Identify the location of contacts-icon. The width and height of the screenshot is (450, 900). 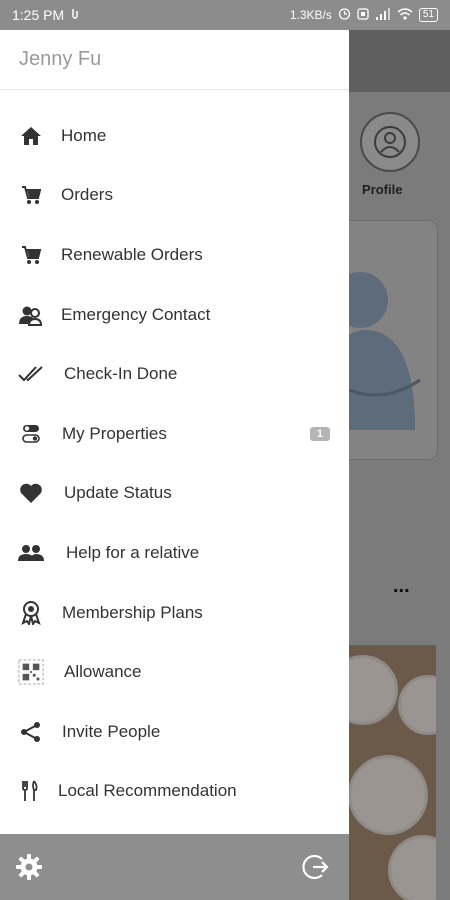
(31, 315).